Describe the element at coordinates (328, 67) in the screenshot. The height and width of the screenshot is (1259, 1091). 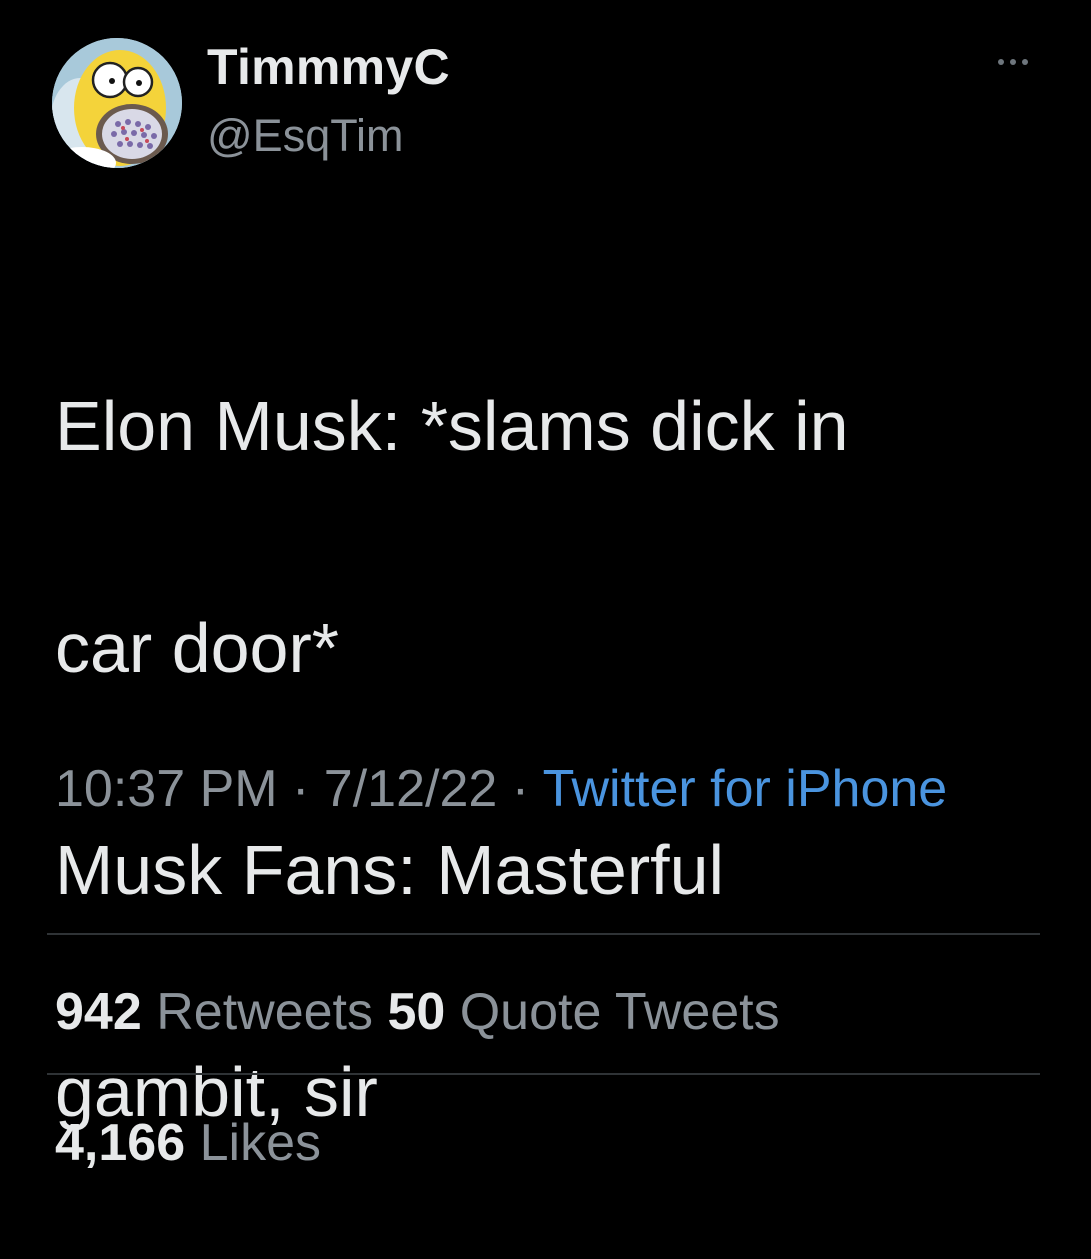
I see `display-name: TimmmyC` at that location.